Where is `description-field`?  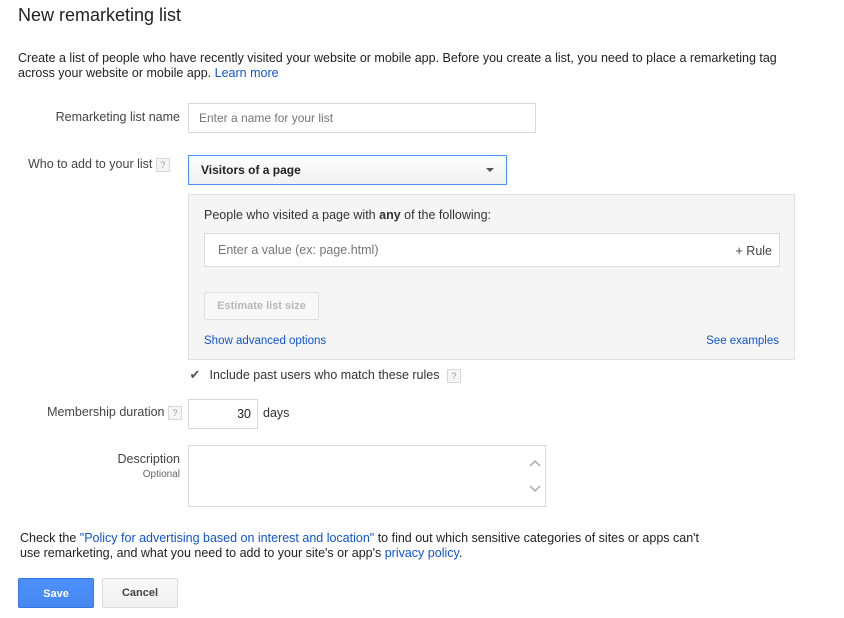 description-field is located at coordinates (367, 476).